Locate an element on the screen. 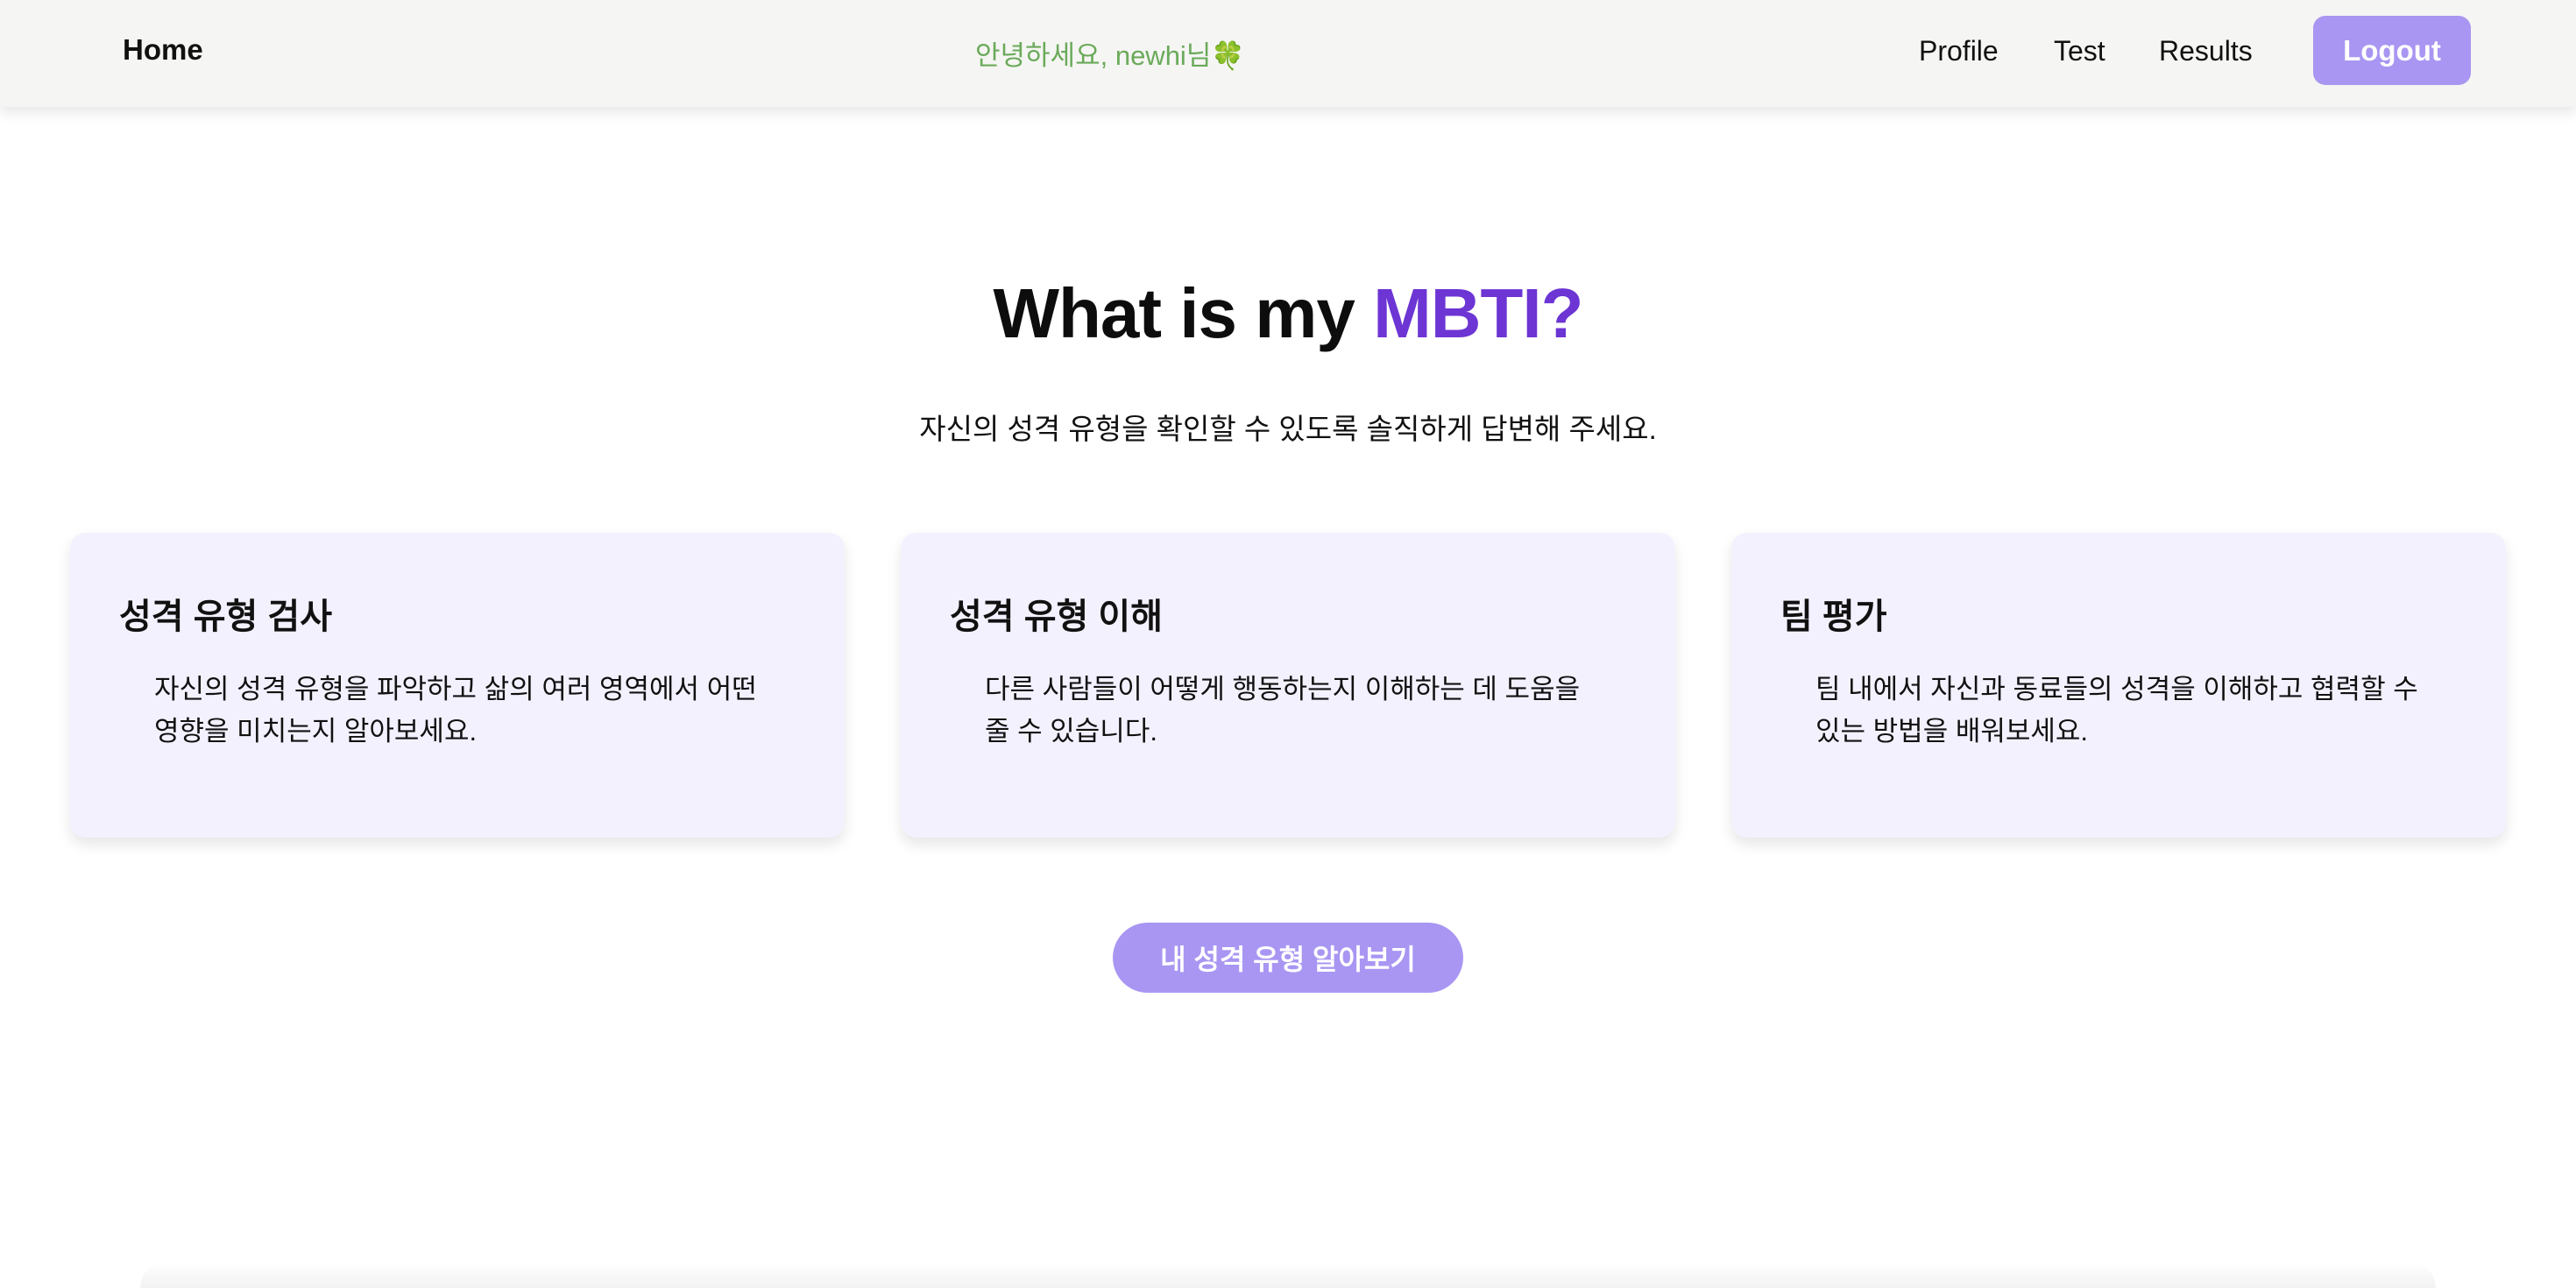  card-title: 성격 유형 검사 is located at coordinates (226, 617).